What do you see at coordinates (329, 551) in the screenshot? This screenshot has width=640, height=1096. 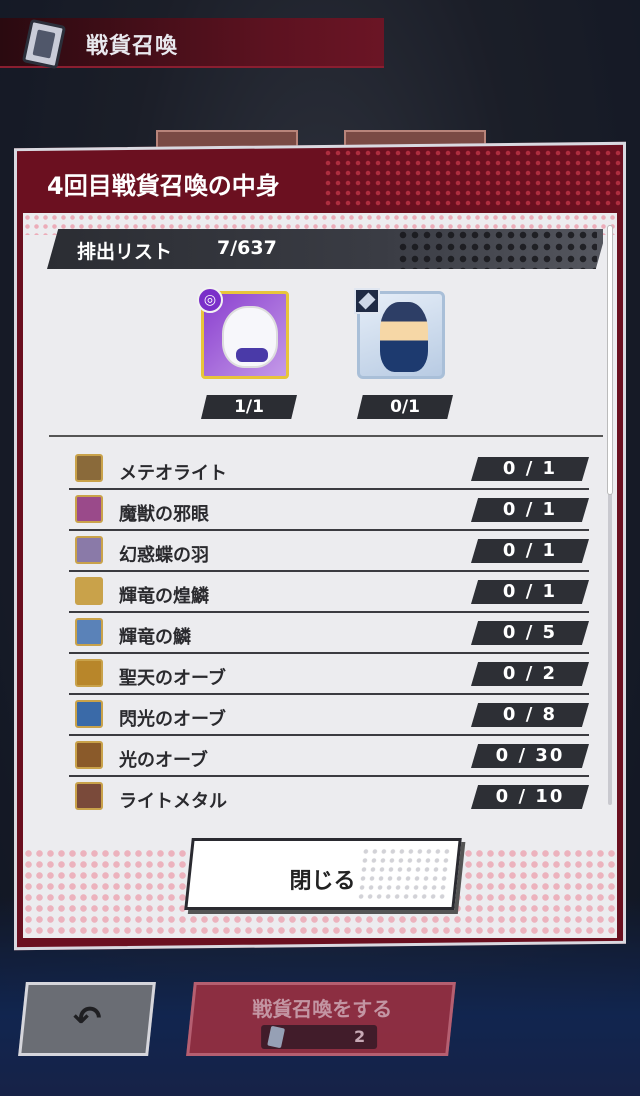 I see `item-row: 幻惑蝶の羽 0 / 1` at bounding box center [329, 551].